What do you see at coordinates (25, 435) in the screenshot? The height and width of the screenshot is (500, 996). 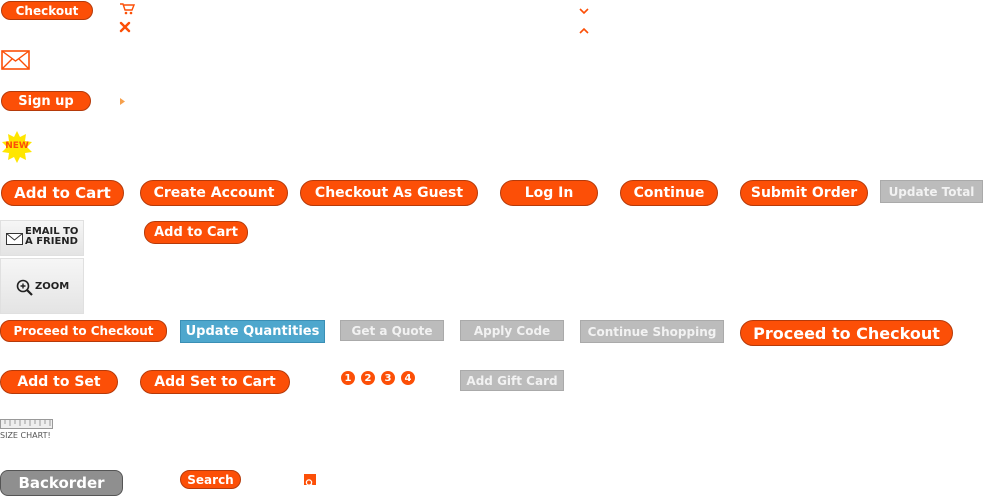 I see `size-chart-label: SIZE CHART!` at bounding box center [25, 435].